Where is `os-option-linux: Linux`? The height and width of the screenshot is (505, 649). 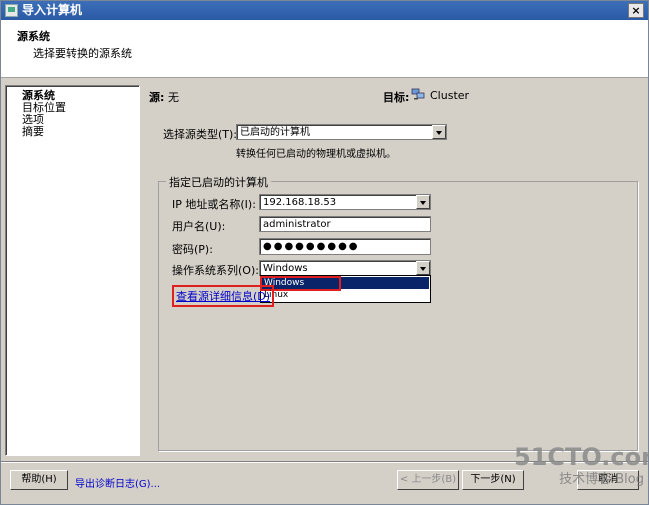
os-option-linux: Linux is located at coordinates (345, 295).